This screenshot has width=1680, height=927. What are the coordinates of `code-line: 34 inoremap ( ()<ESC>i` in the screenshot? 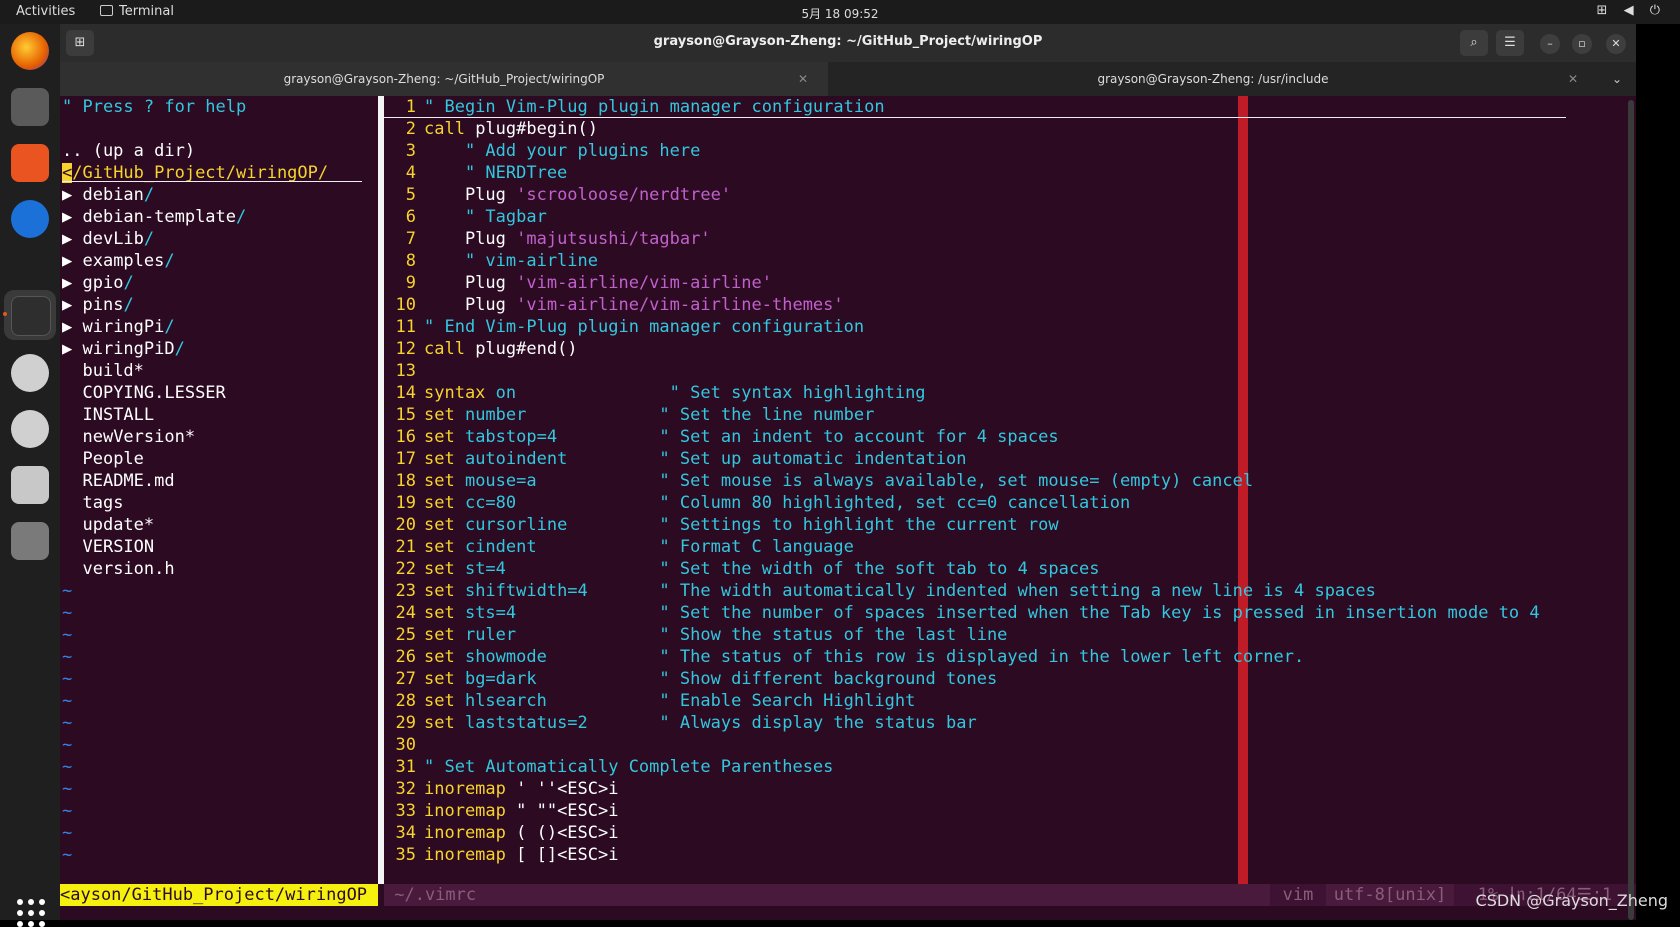 It's located at (966, 833).